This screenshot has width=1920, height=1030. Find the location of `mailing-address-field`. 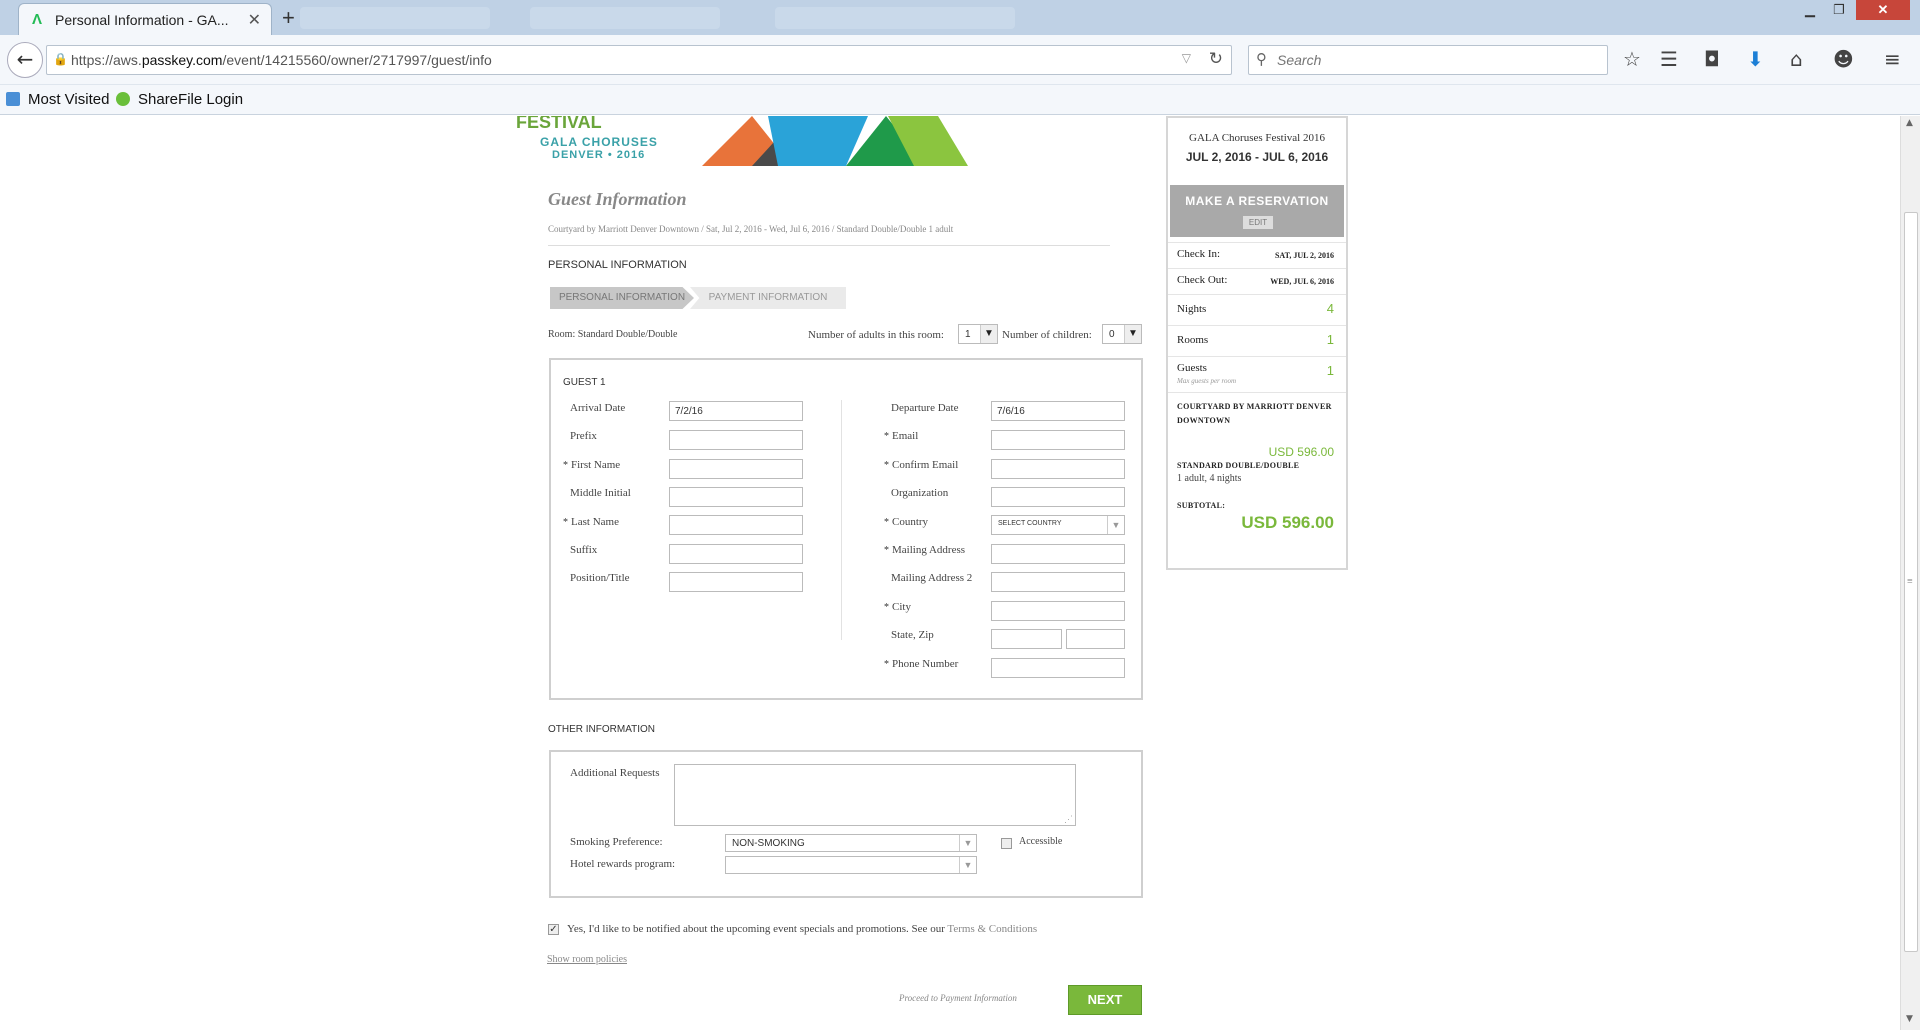

mailing-address-field is located at coordinates (1058, 554).